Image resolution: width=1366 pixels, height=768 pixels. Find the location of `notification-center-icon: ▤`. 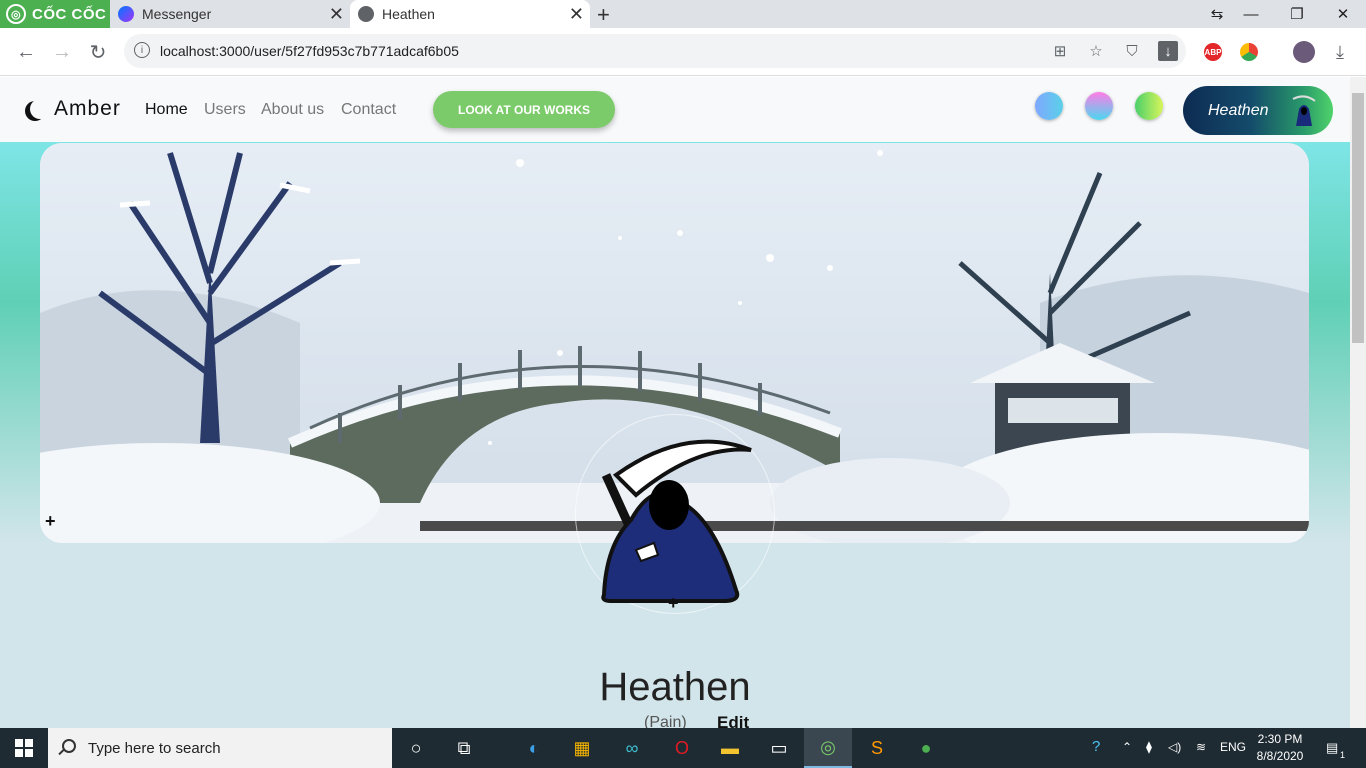

notification-center-icon: ▤ is located at coordinates (1332, 748).